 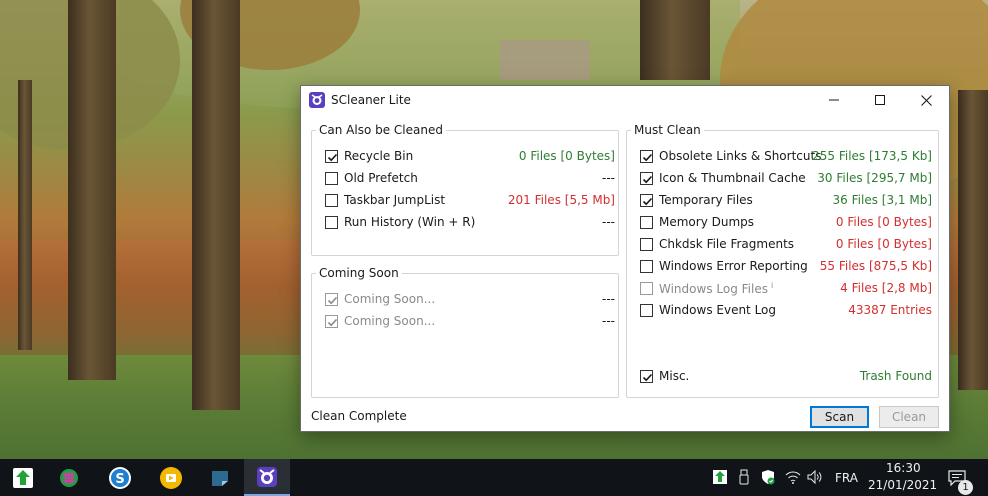 I want to click on clock-time: 16:30, so click(x=903, y=468).